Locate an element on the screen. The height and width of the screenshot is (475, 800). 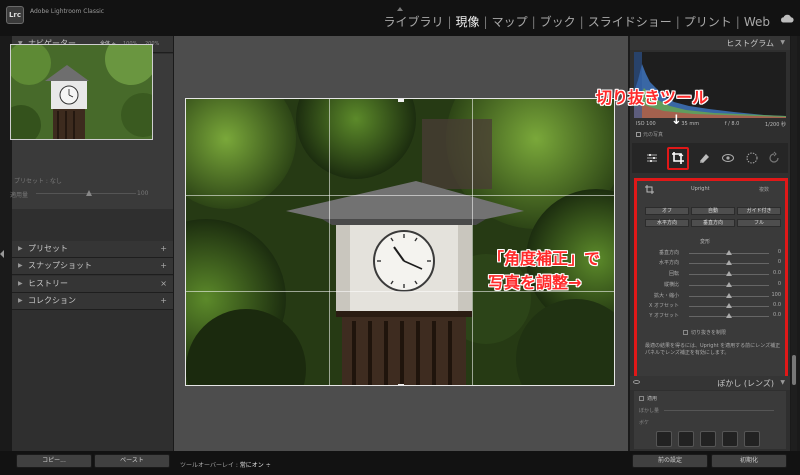
bokeh-circle-button is located at coordinates (664, 439).